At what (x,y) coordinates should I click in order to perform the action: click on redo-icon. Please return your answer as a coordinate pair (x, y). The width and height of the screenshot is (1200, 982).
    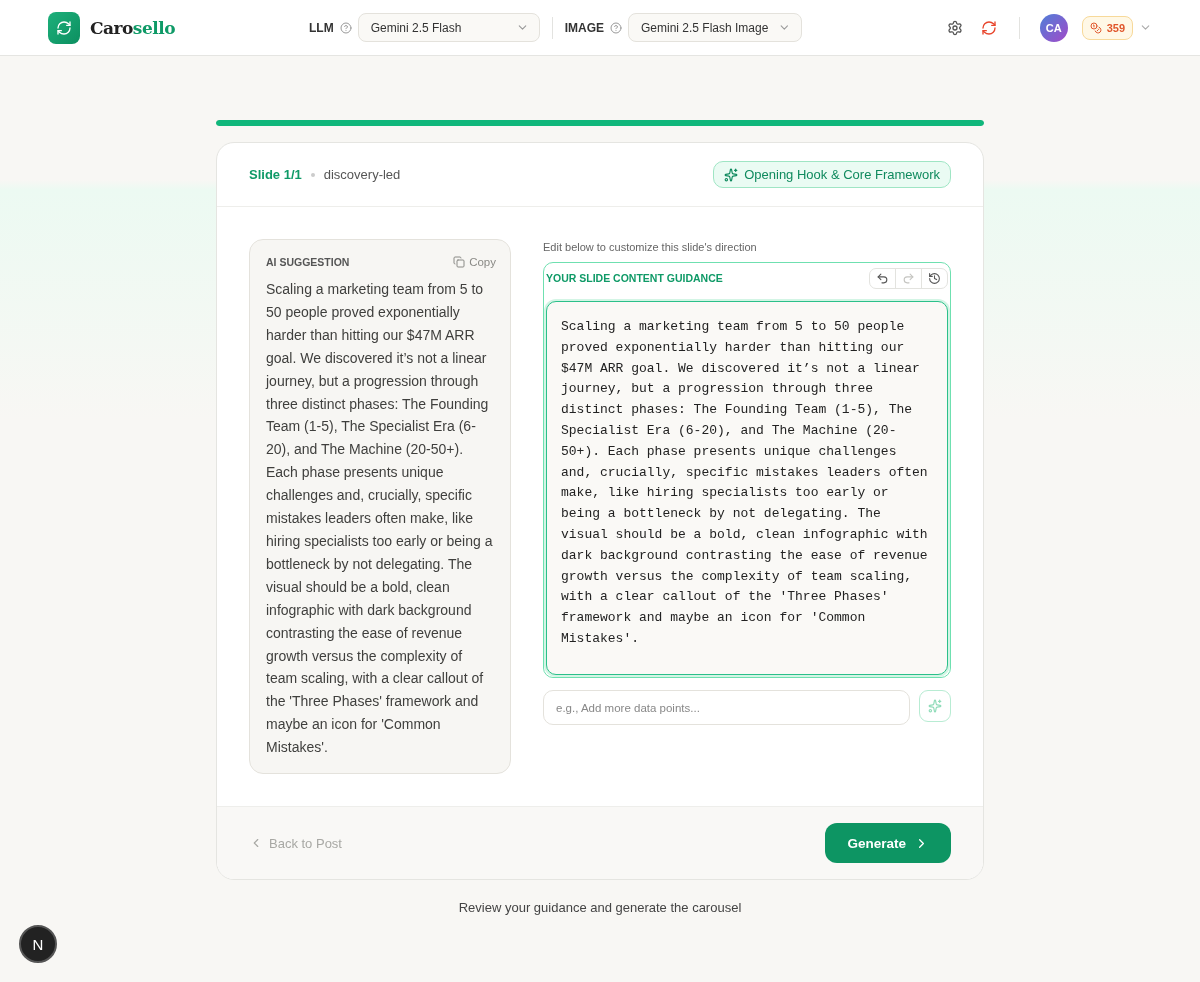
    Looking at the image, I should click on (908, 278).